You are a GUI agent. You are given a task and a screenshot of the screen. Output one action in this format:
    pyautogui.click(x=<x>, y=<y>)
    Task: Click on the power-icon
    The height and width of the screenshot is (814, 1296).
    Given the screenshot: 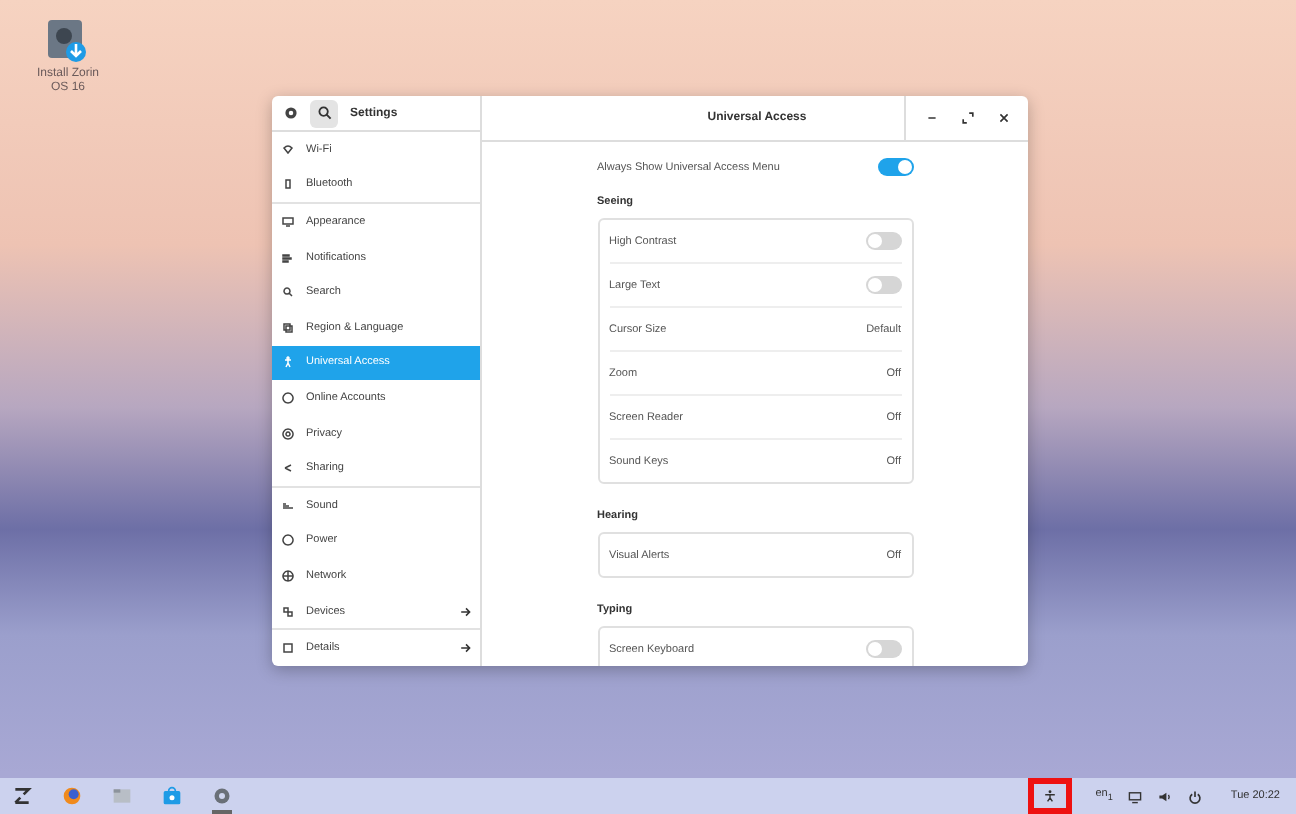 What is the action you would take?
    pyautogui.click(x=1195, y=796)
    